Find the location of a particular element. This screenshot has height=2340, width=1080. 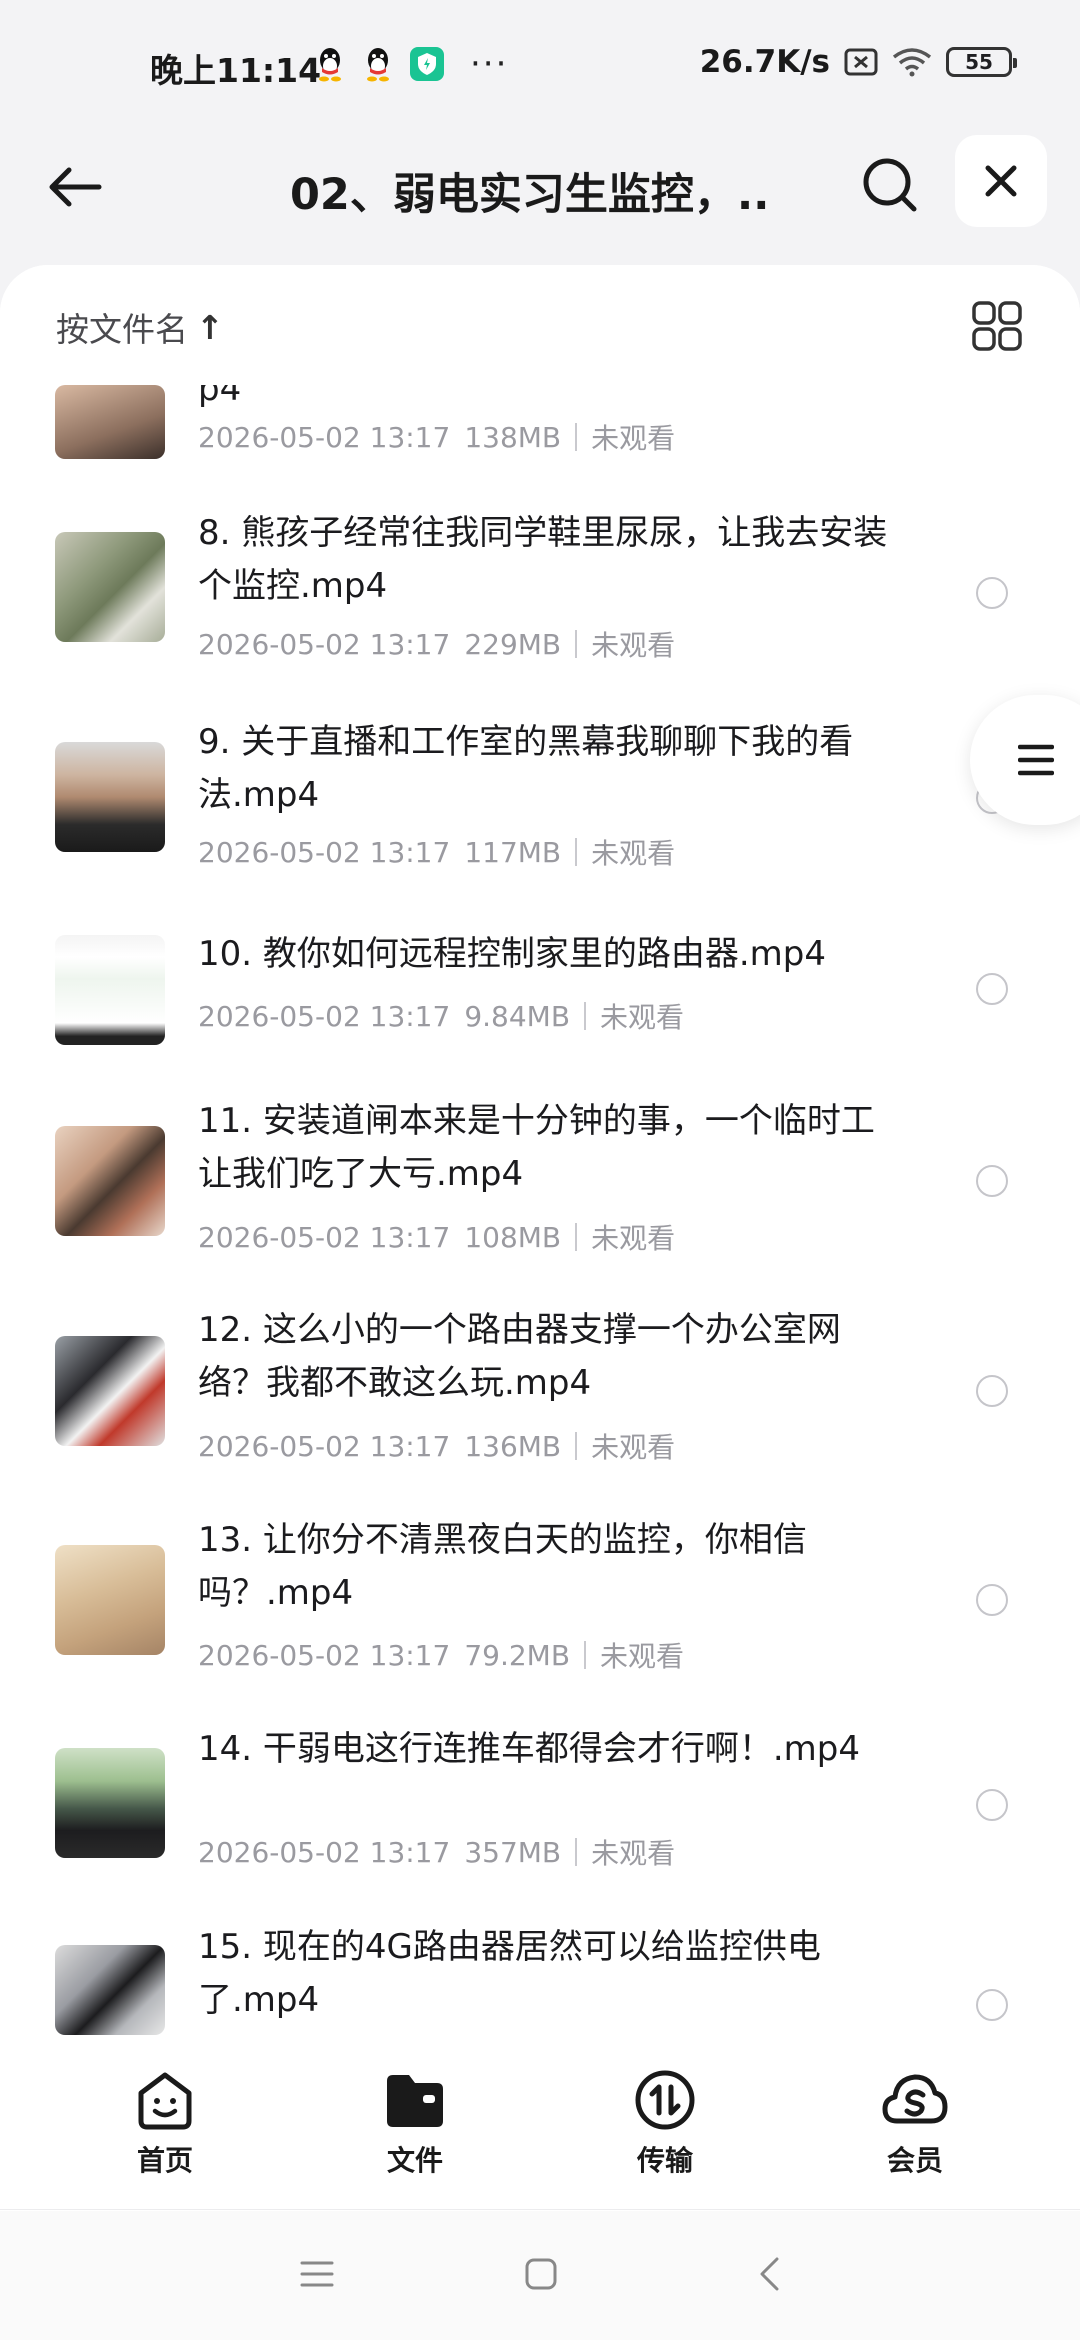

file-size: 229MB is located at coordinates (513, 644).